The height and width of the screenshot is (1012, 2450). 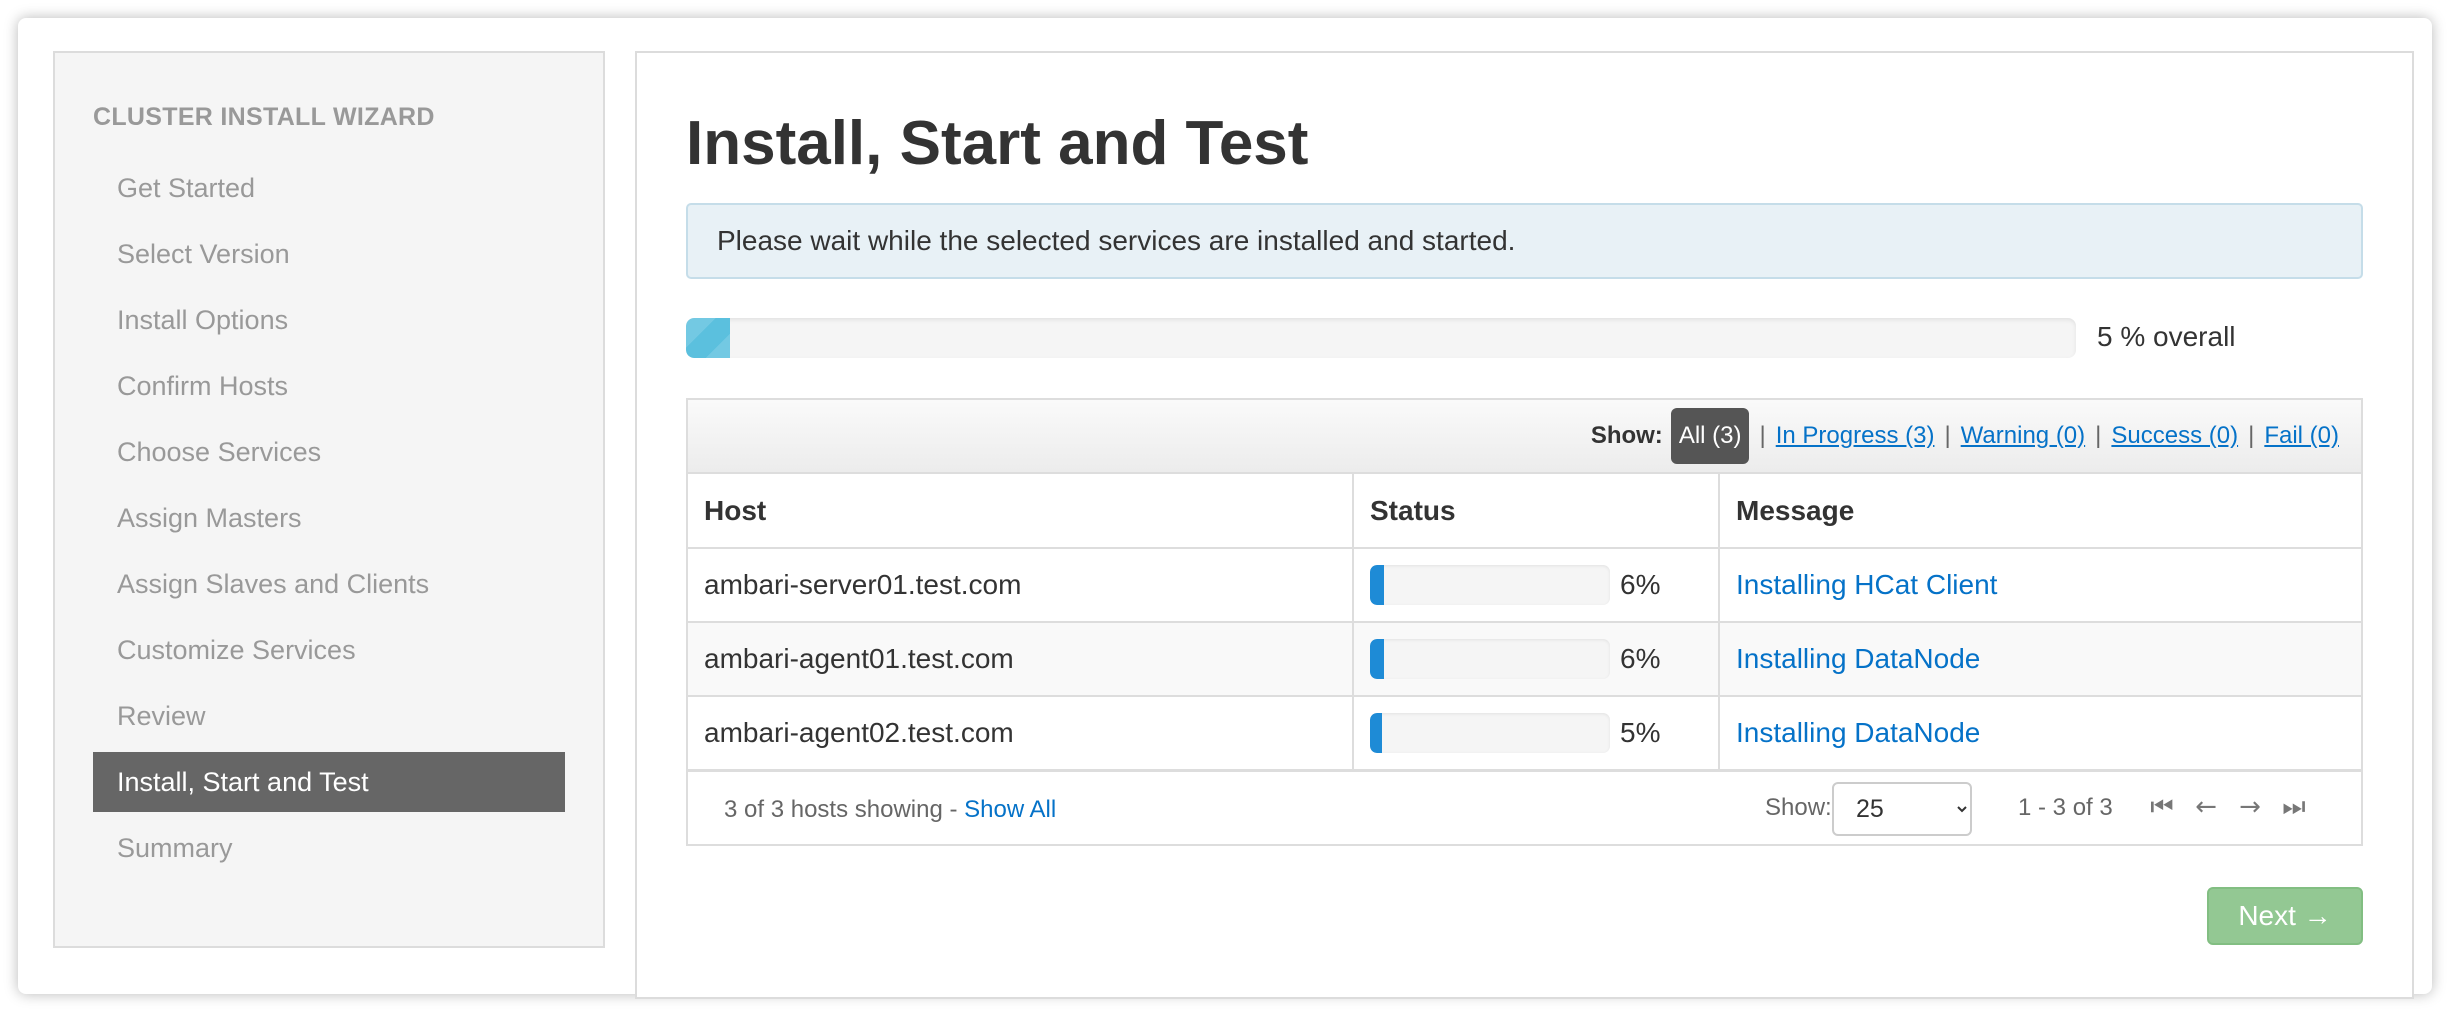 I want to click on host-progress-percent: 5%, so click(x=1640, y=732).